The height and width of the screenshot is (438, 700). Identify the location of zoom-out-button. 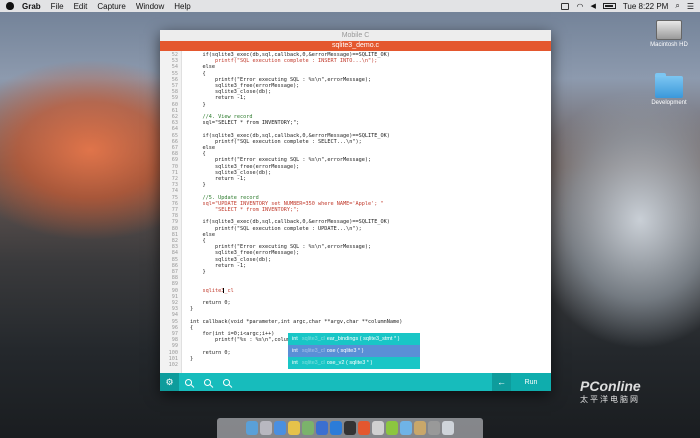
(207, 382).